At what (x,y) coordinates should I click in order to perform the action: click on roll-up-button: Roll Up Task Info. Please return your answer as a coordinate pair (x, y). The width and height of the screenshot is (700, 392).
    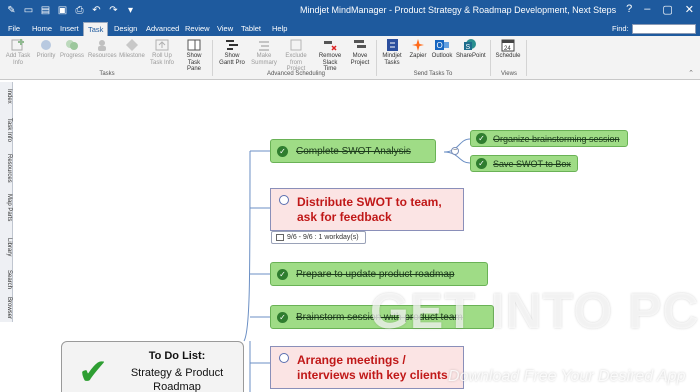
    Looking at the image, I should click on (162, 52).